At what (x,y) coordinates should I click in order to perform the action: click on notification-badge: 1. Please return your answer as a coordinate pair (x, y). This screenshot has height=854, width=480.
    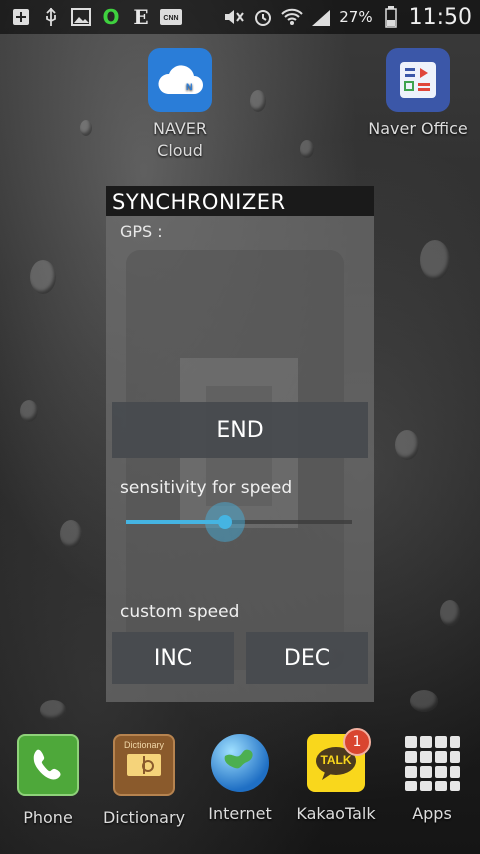
    Looking at the image, I should click on (357, 742).